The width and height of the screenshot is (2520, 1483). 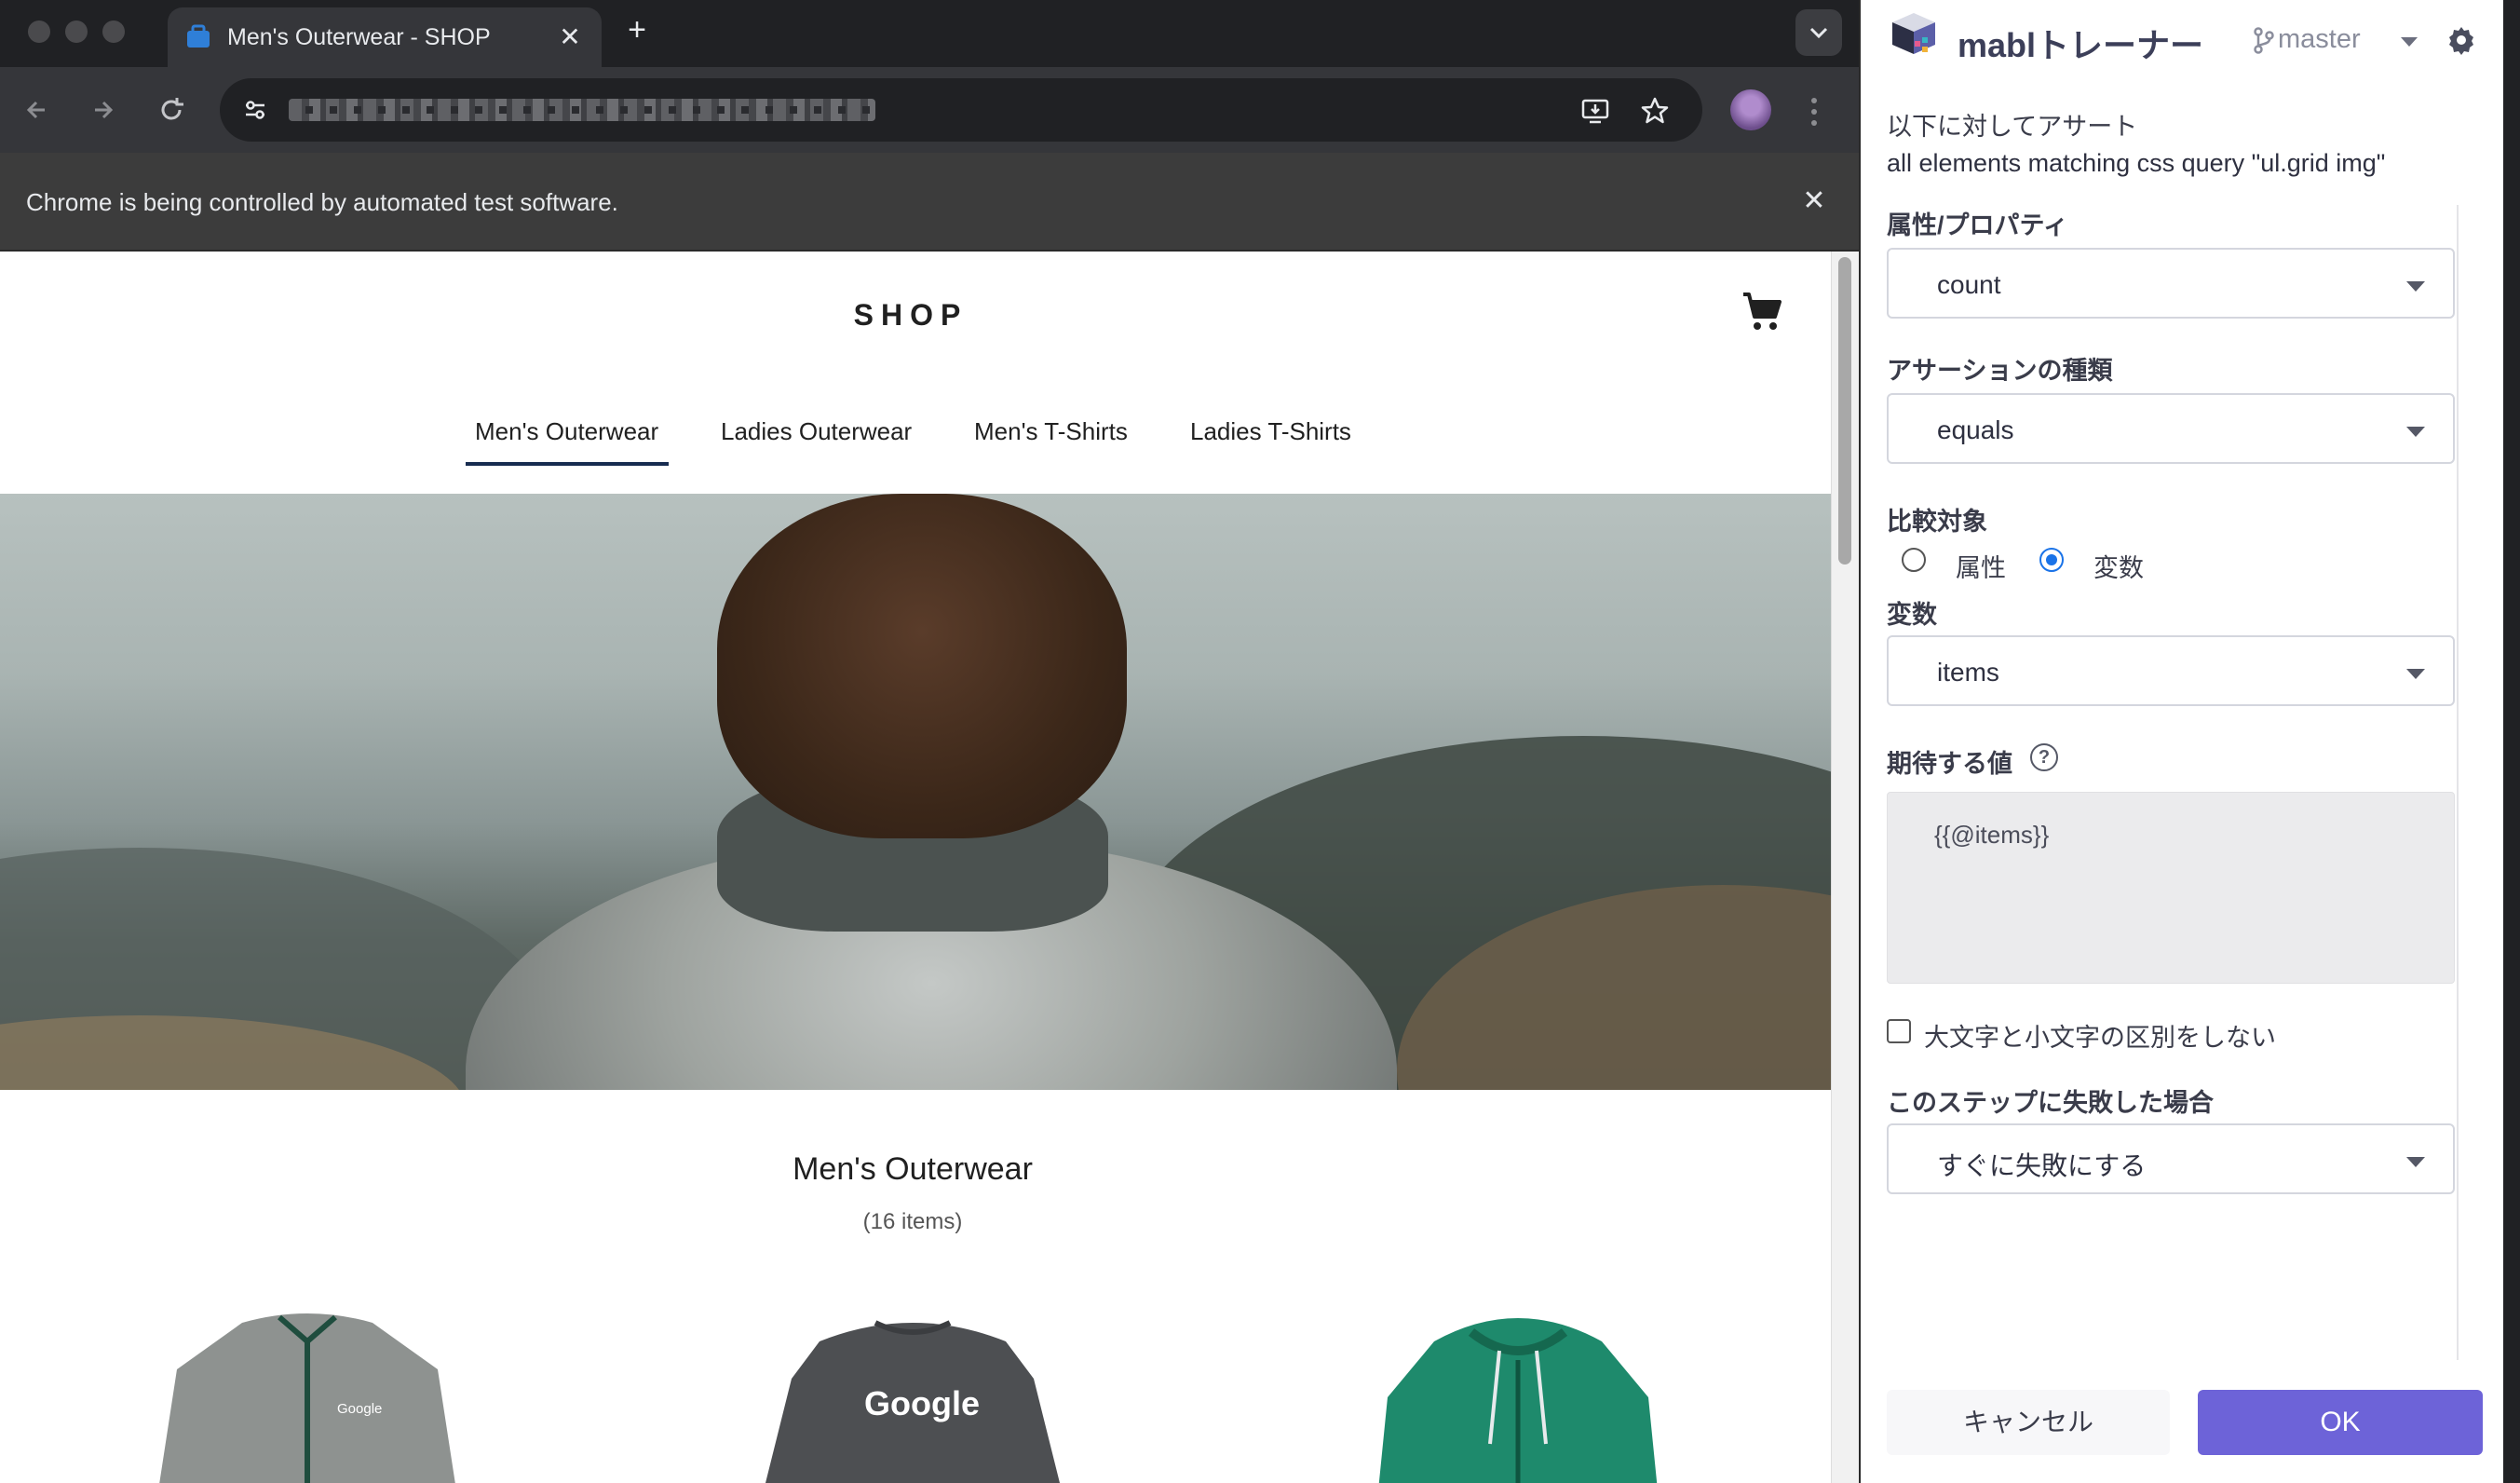 I want to click on assert-heading: 以下に対してアサート, so click(x=2012, y=127).